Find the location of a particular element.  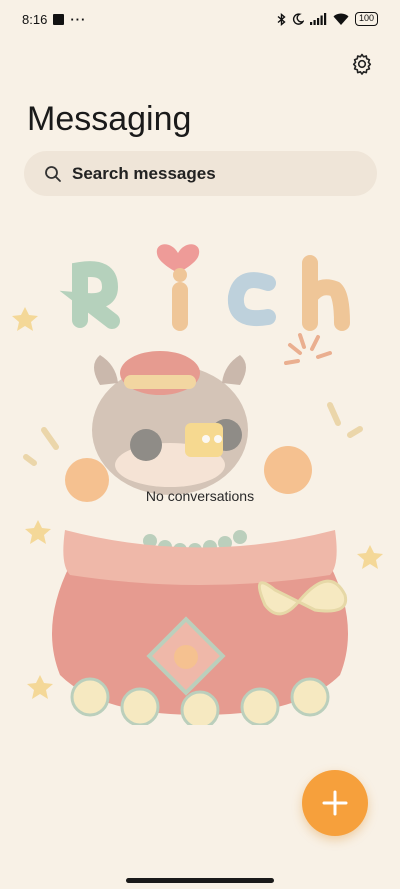

search-bar: Search messages is located at coordinates (200, 173).